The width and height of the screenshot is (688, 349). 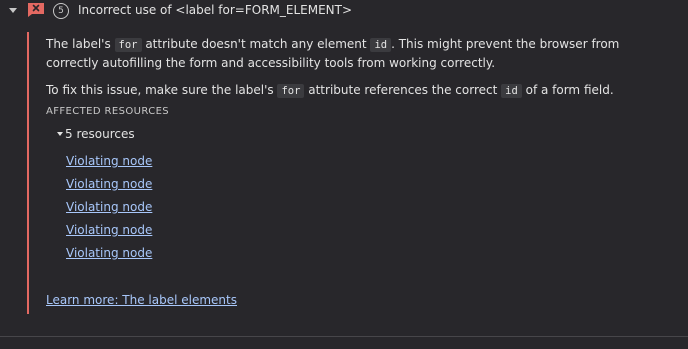 I want to click on fix-text: of a form field., so click(x=567, y=90).